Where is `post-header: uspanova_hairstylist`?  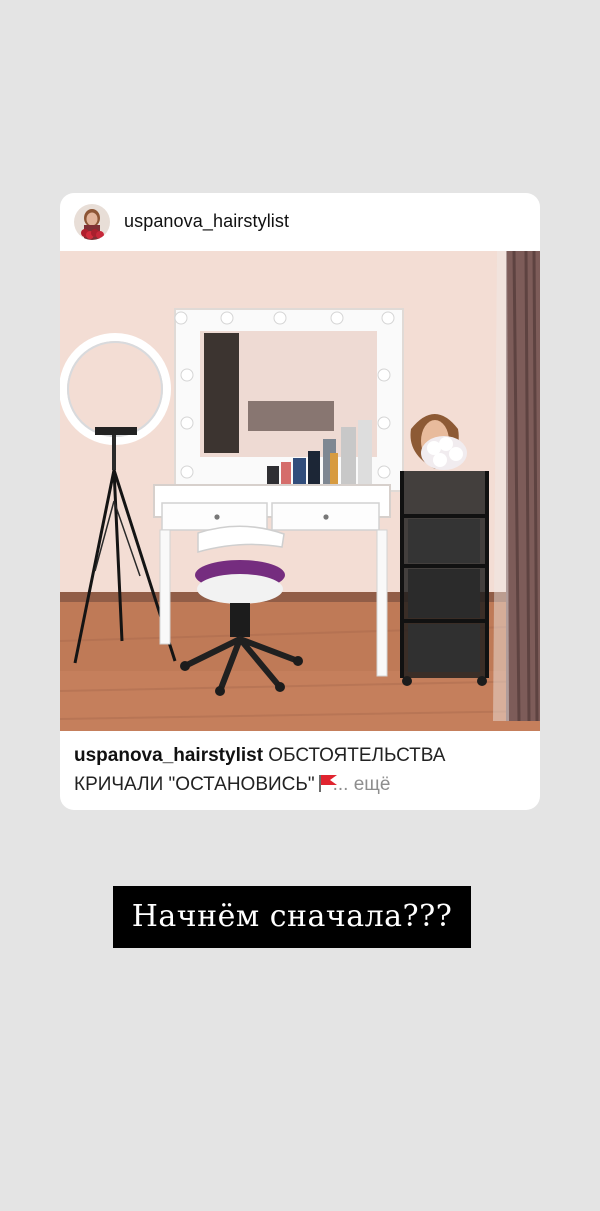 post-header: uspanova_hairstylist is located at coordinates (300, 222).